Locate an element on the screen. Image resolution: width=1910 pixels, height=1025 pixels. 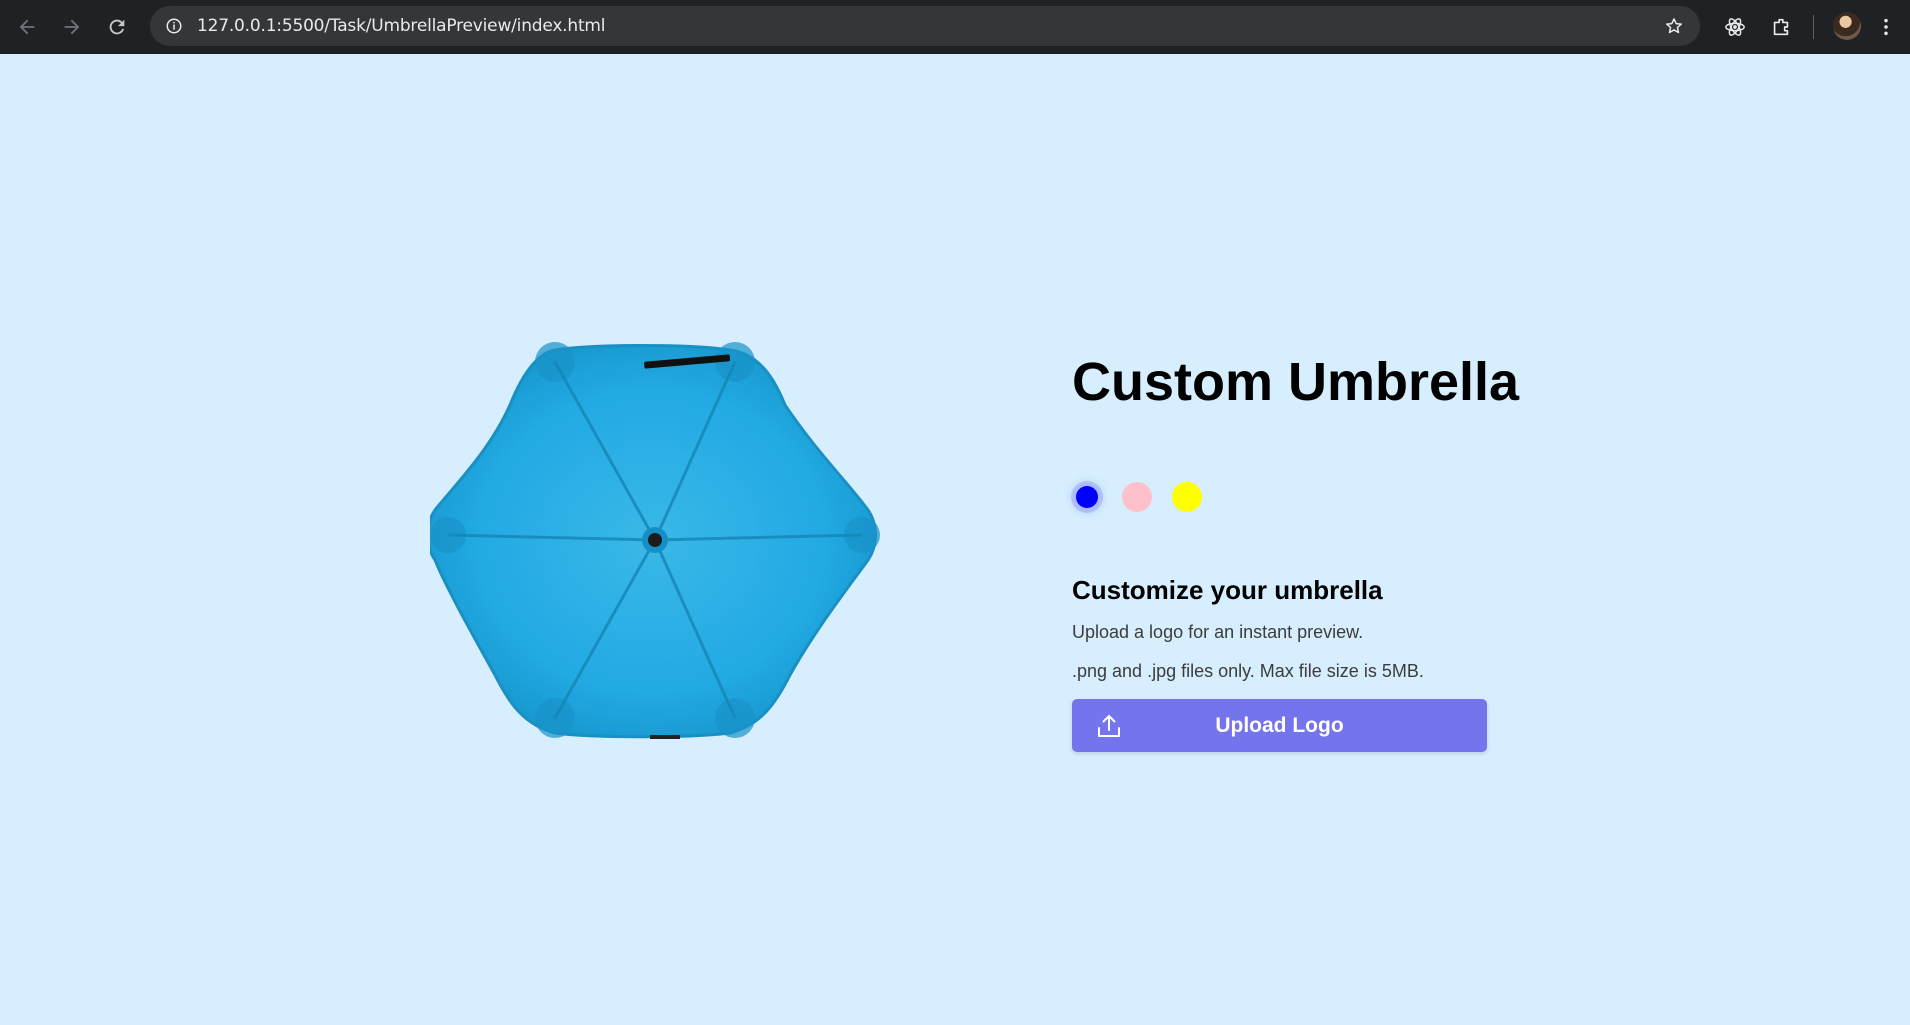
menu-icon is located at coordinates (1886, 27).